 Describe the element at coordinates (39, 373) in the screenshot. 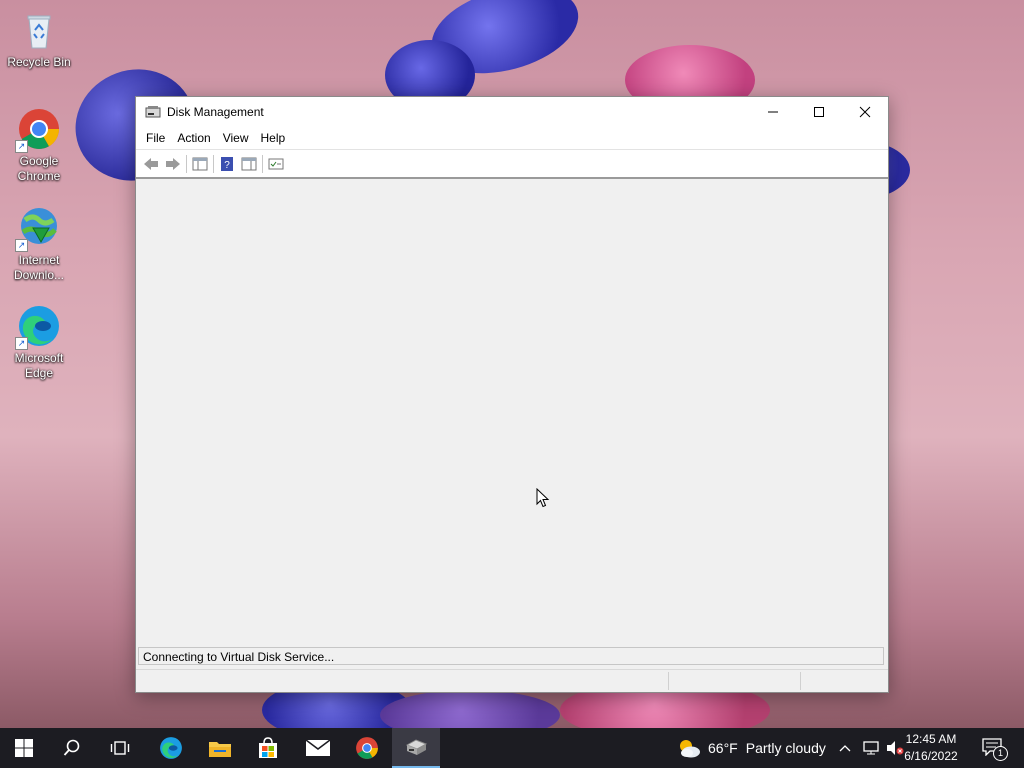

I see `desktop-icon-label: Edge` at that location.